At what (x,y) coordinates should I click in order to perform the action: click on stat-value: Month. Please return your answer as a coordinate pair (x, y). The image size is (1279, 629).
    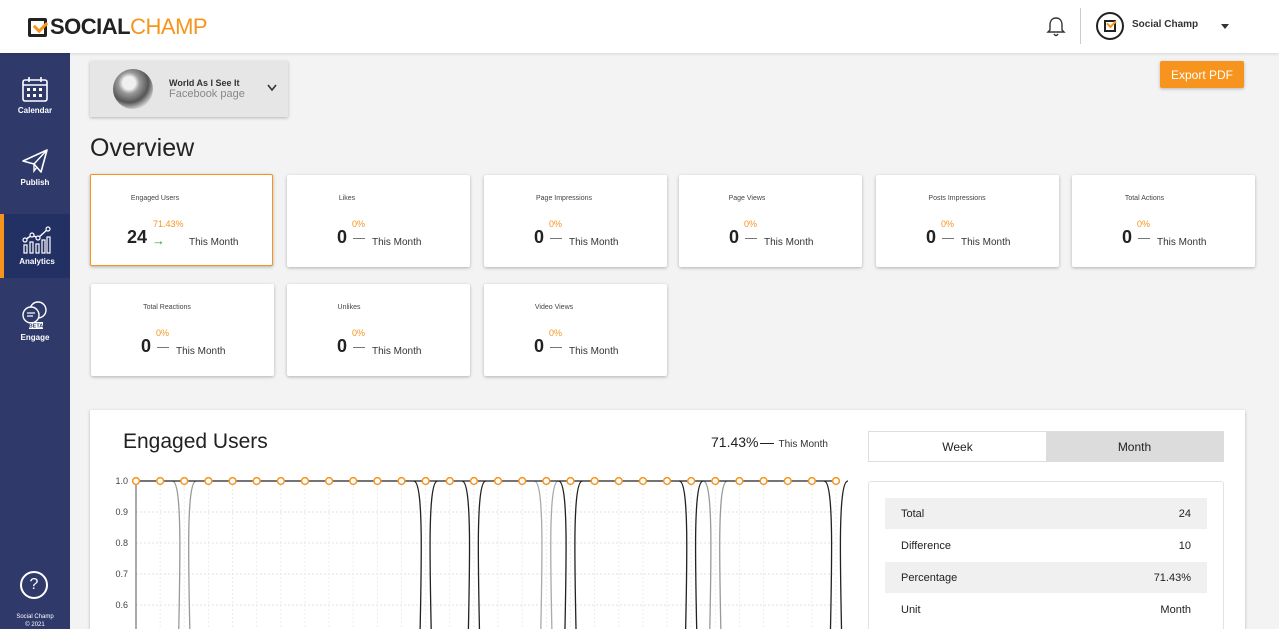
    Looking at the image, I should click on (1175, 609).